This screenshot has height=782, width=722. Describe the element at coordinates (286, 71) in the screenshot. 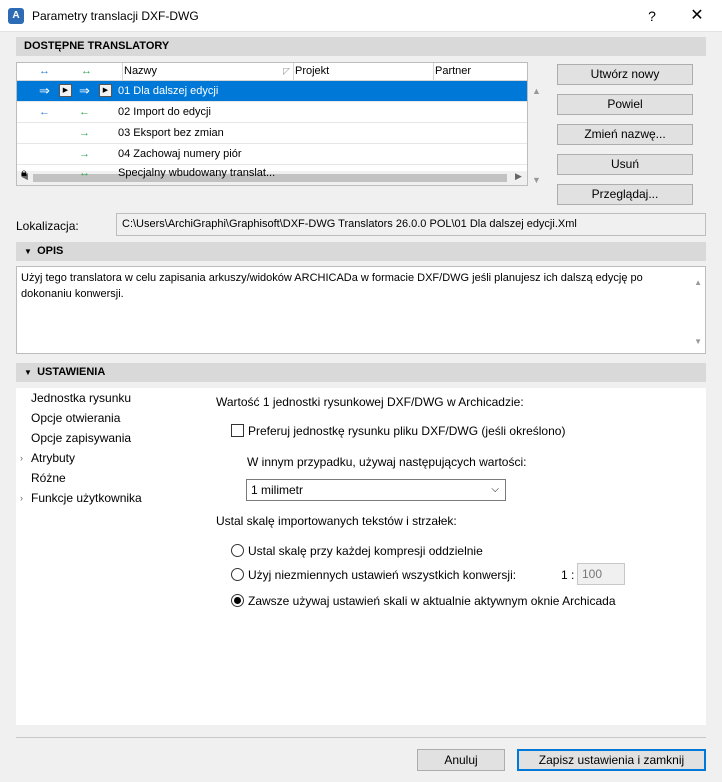

I see `sort-icon: ◸` at that location.